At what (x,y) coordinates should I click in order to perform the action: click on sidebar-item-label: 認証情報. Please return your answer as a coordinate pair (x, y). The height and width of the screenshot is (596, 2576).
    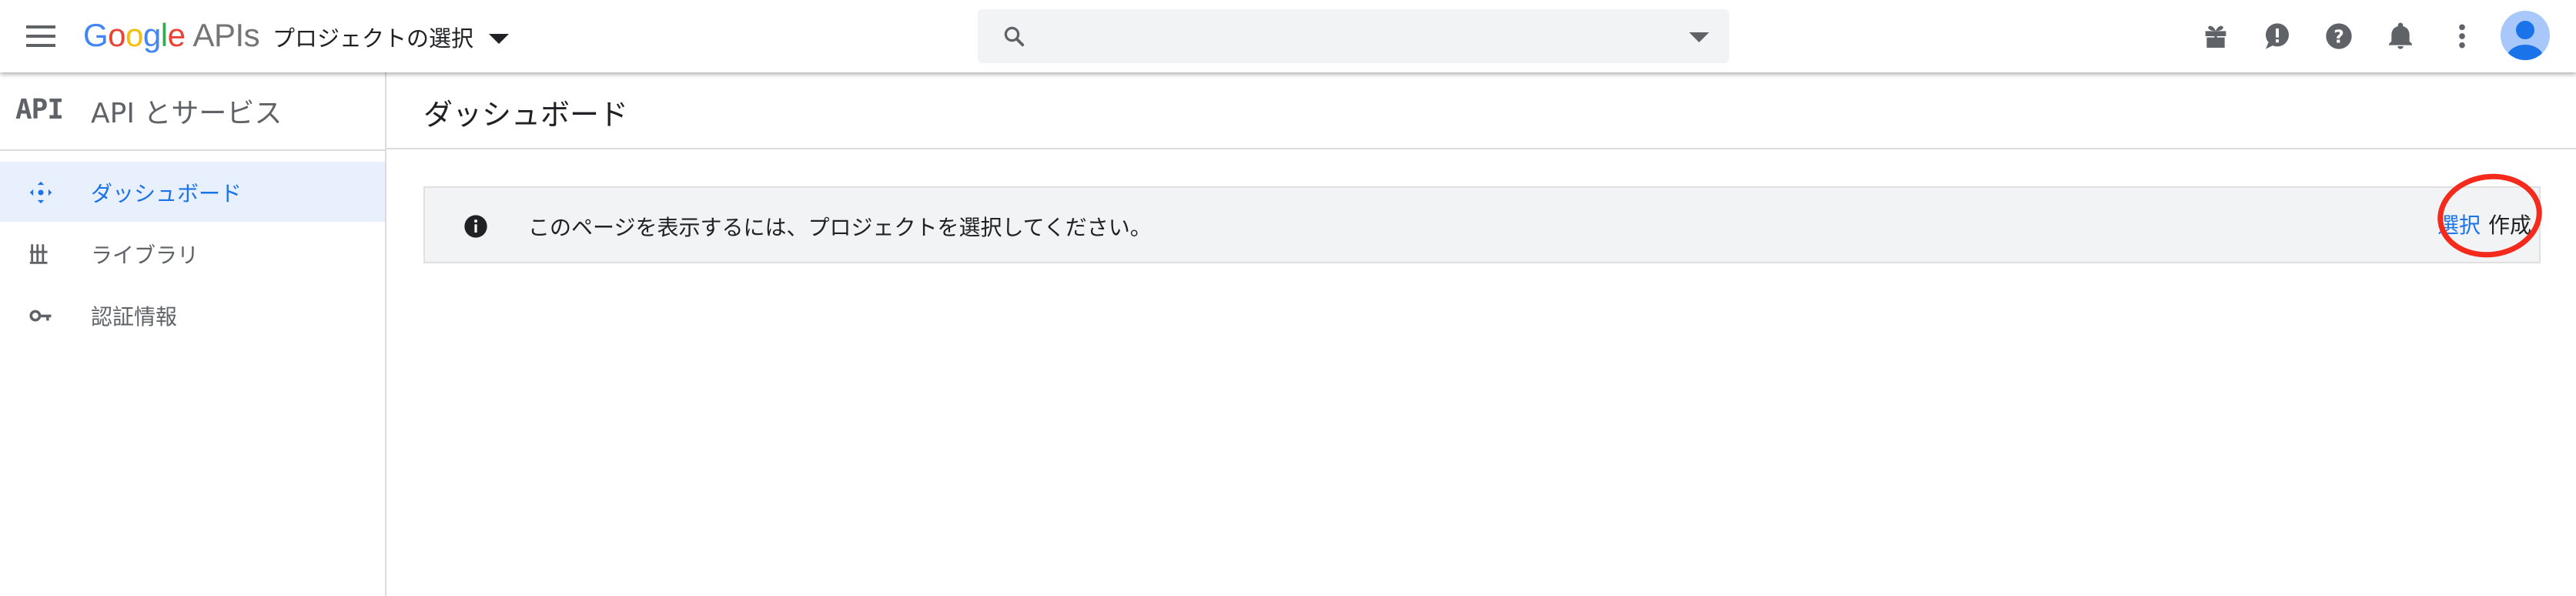
    Looking at the image, I should click on (134, 317).